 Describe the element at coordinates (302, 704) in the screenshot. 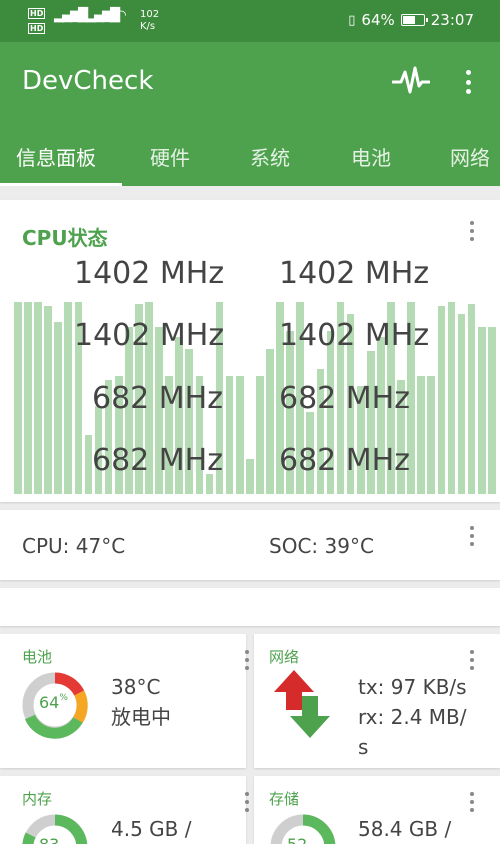

I see `up-down-arrows-icon` at that location.